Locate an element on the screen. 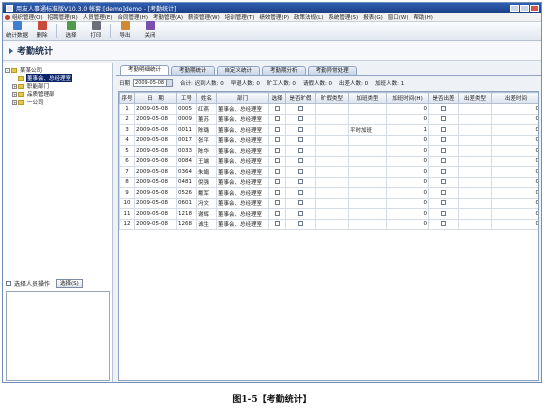  table-row: 1 2009-05-08 0005 红燕 董事会、总经理室 0 0 is located at coordinates (328, 109).